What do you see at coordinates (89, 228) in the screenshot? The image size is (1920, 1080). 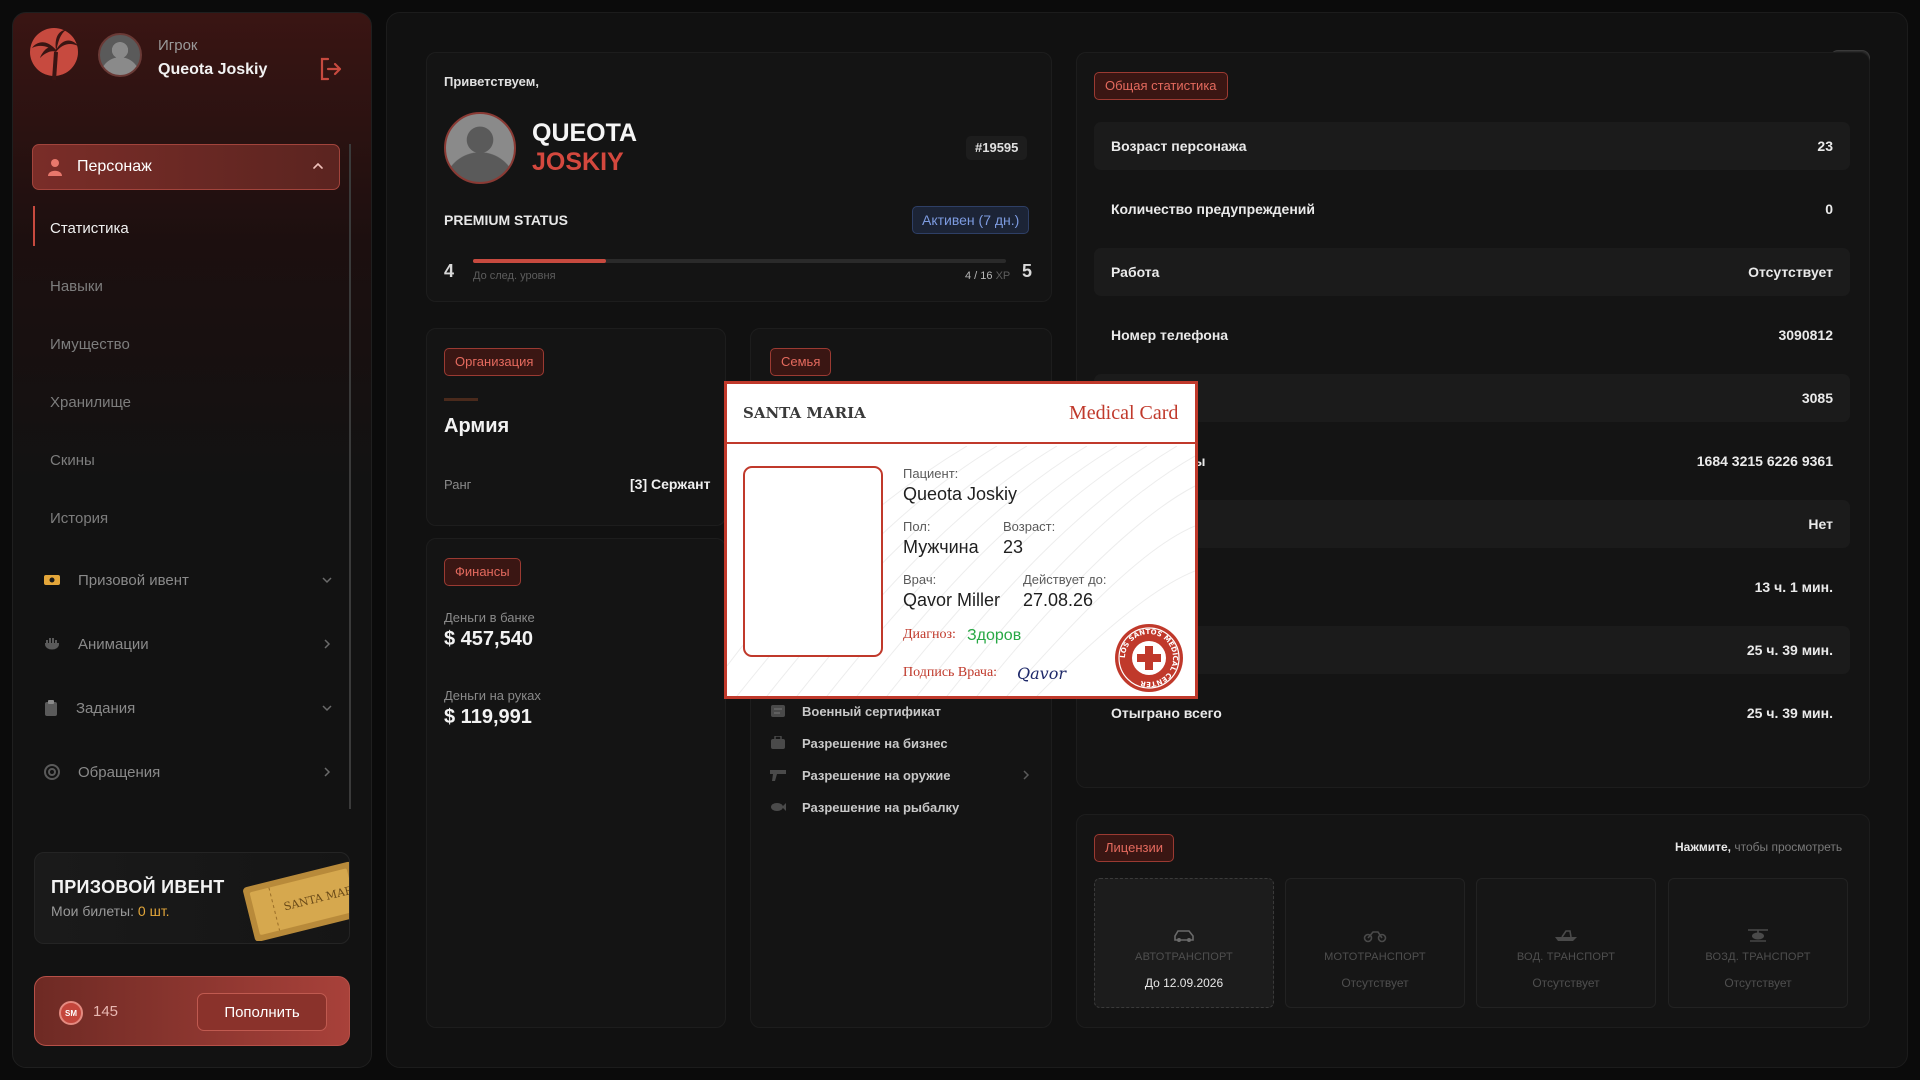 I see `subitem-statistics: Статистика` at bounding box center [89, 228].